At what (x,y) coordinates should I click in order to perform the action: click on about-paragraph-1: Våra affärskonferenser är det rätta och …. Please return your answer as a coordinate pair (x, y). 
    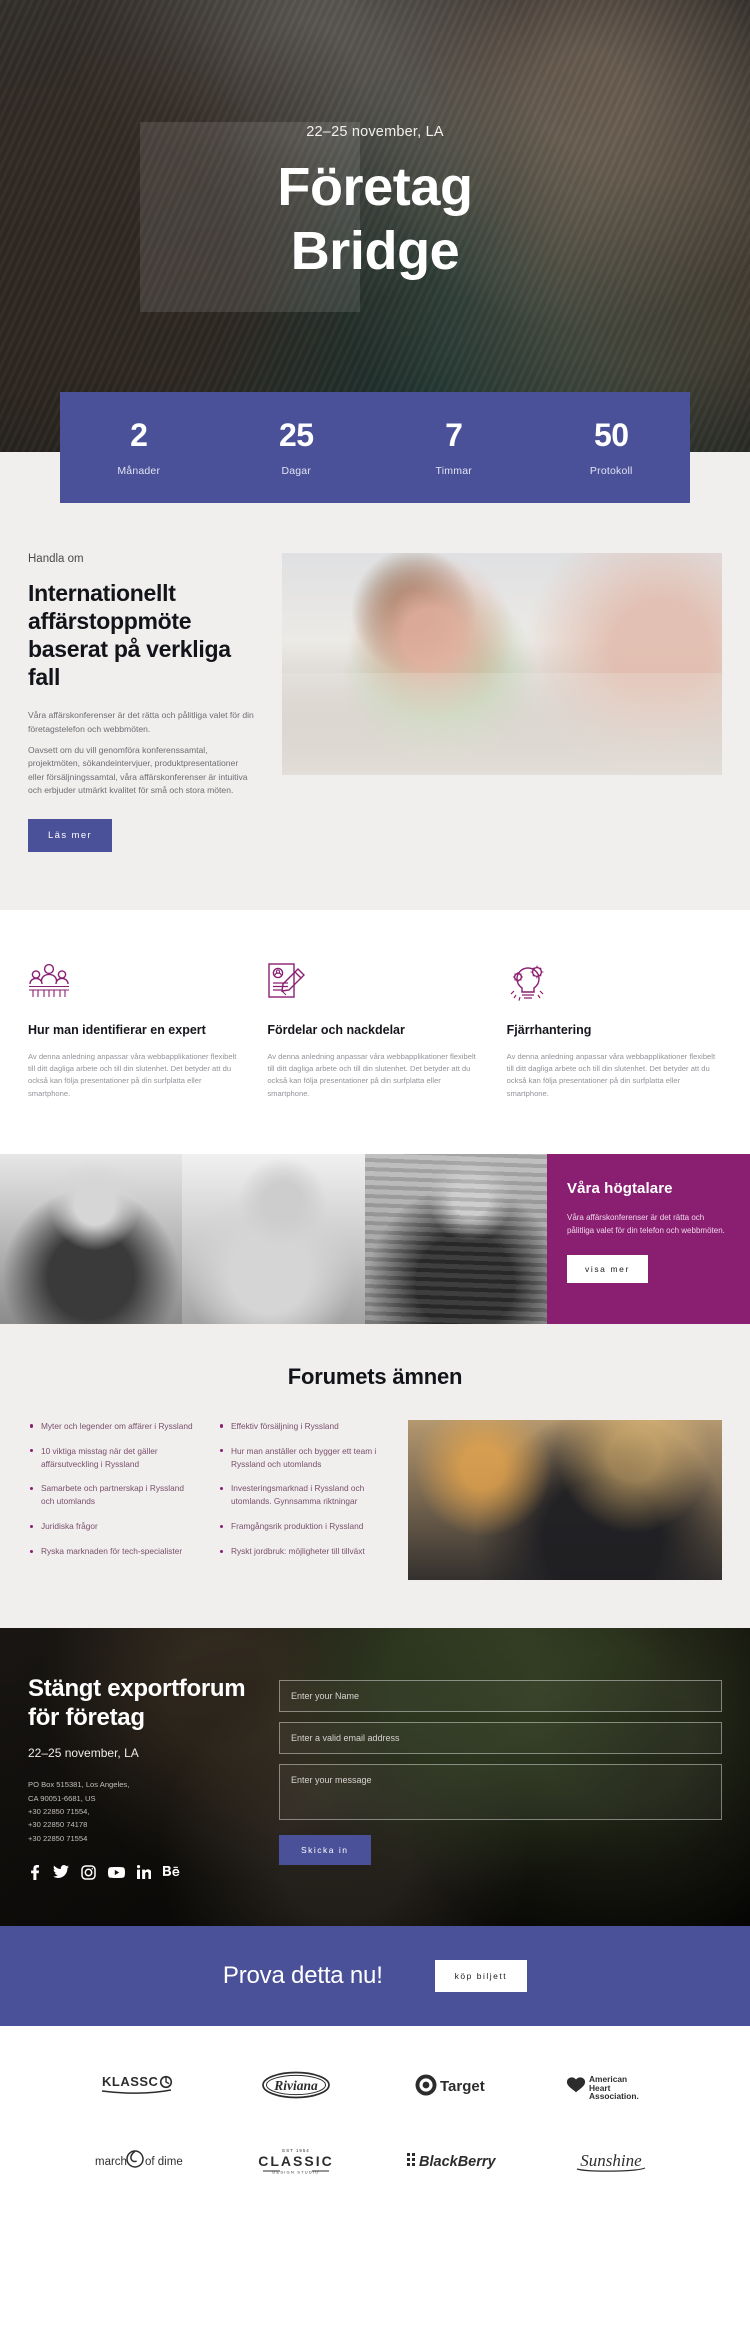
    Looking at the image, I should click on (141, 722).